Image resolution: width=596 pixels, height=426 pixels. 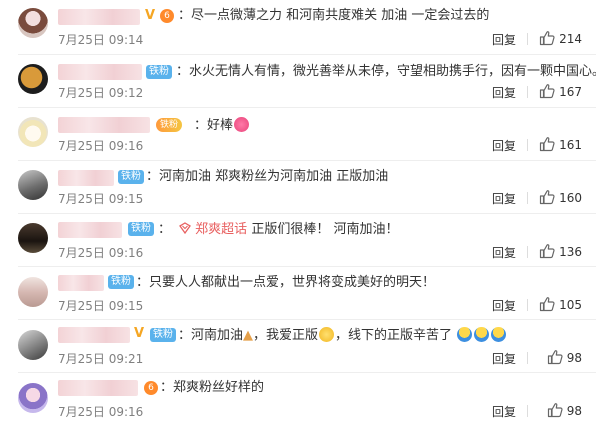 I want to click on like-button: 105, so click(x=560, y=304).